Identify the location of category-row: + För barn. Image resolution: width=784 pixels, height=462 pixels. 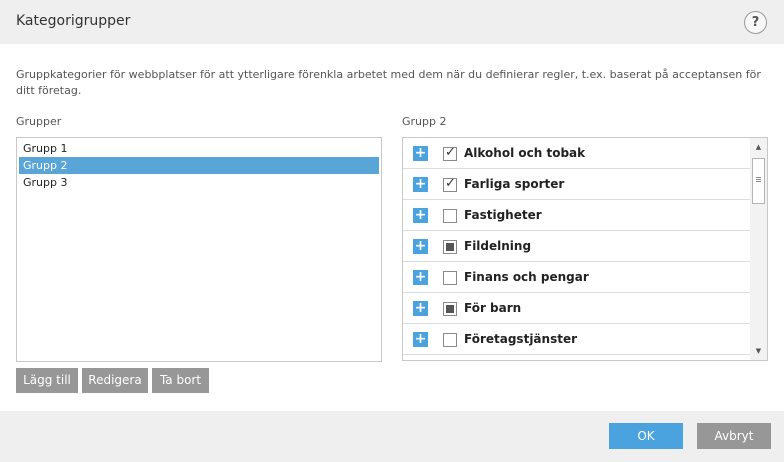
(577, 308).